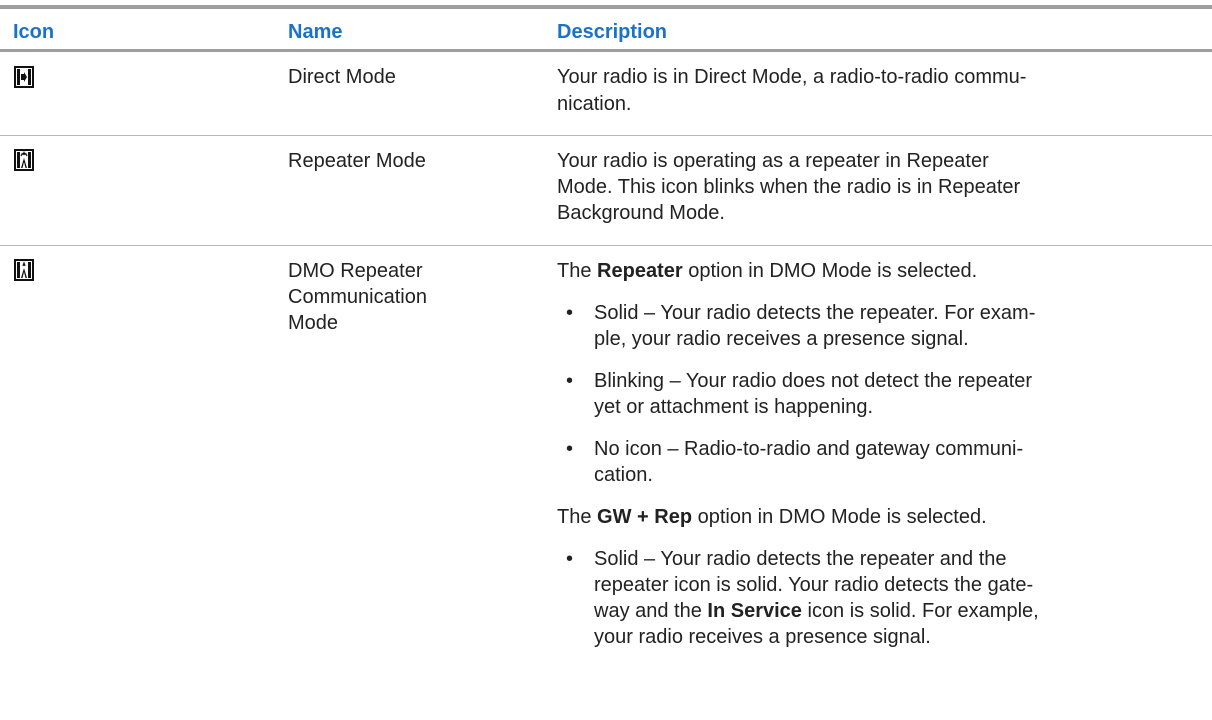 This screenshot has height=720, width=1212. Describe the element at coordinates (24, 270) in the screenshot. I see `dmo-repeater-communication-mode-icon` at that location.